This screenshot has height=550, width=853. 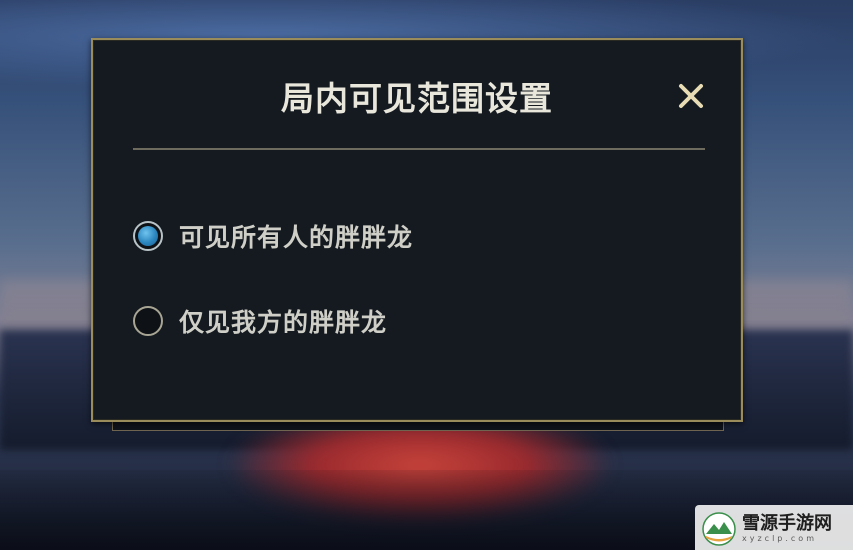 What do you see at coordinates (296, 237) in the screenshot?
I see `option-label: 可见所有人的胖胖龙` at bounding box center [296, 237].